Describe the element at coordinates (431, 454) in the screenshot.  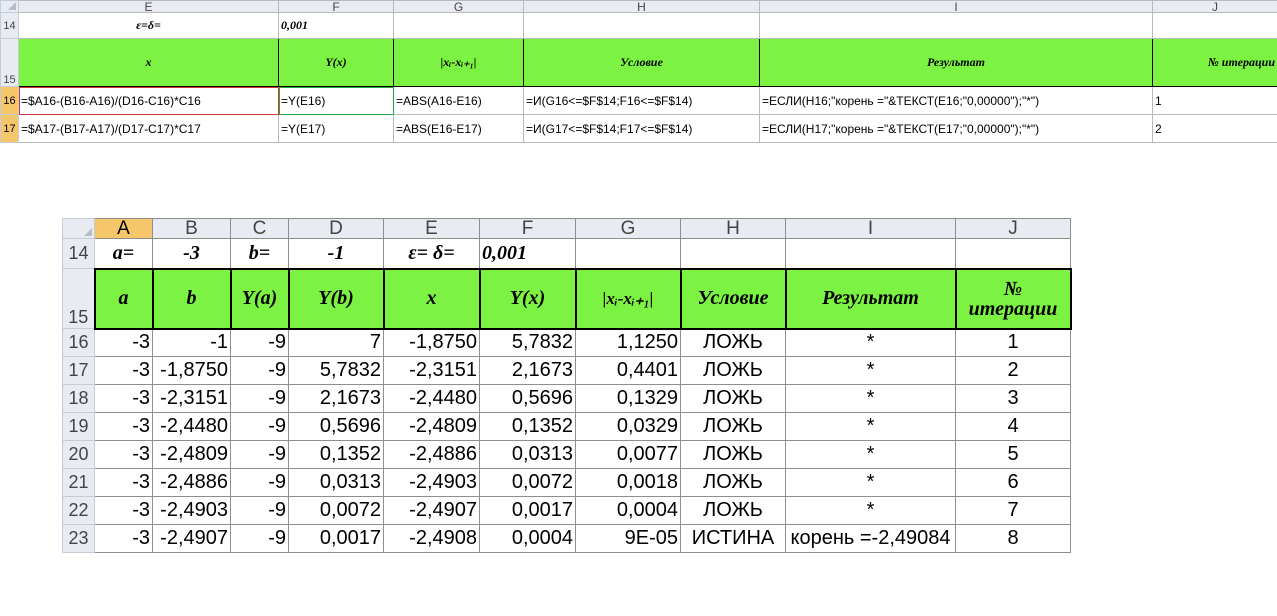
I see `cell-x: -2,4886` at that location.